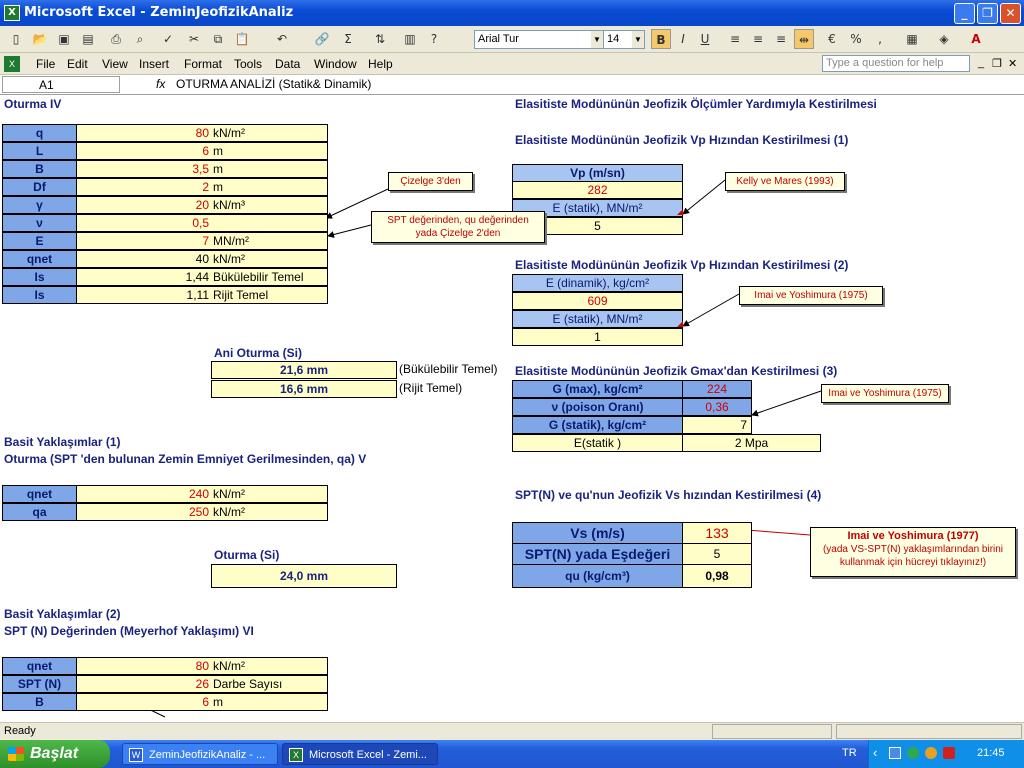  Describe the element at coordinates (205, 241) in the screenshot. I see `param-value: 7` at that location.